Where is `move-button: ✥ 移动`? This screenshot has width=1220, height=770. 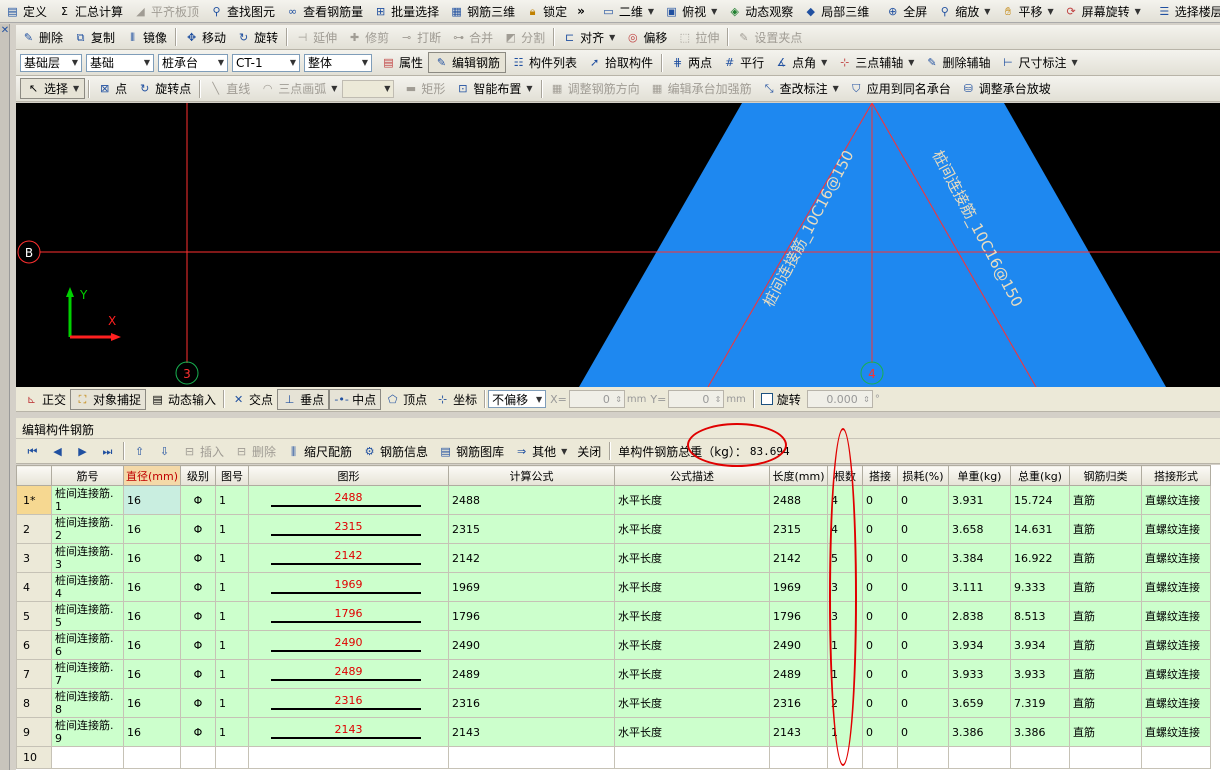
move-button: ✥ 移动 is located at coordinates (205, 37).